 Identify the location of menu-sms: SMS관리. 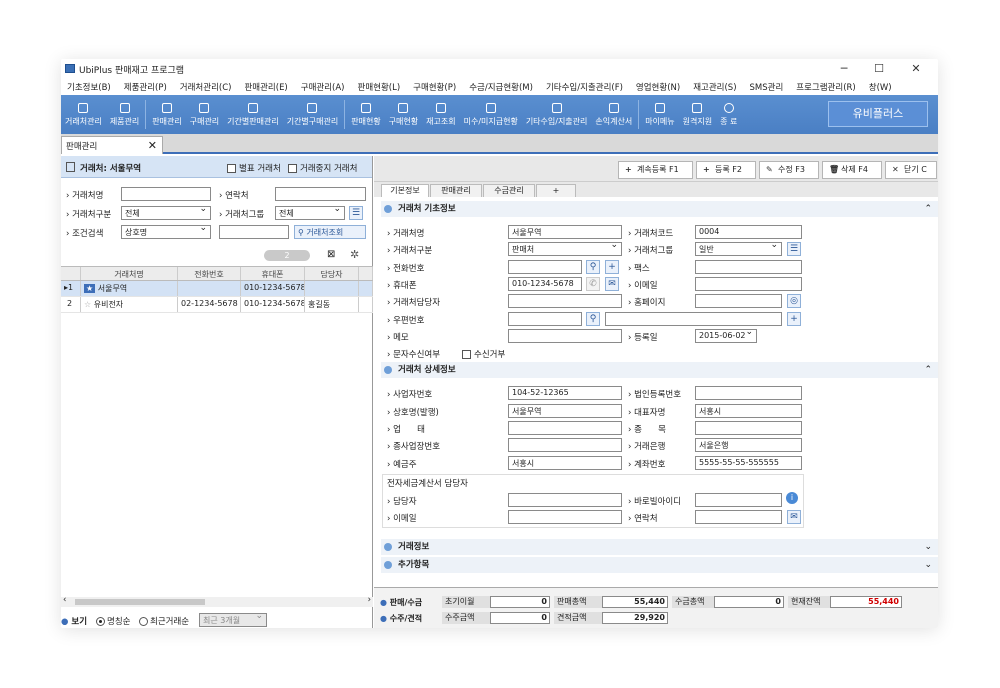
(767, 87).